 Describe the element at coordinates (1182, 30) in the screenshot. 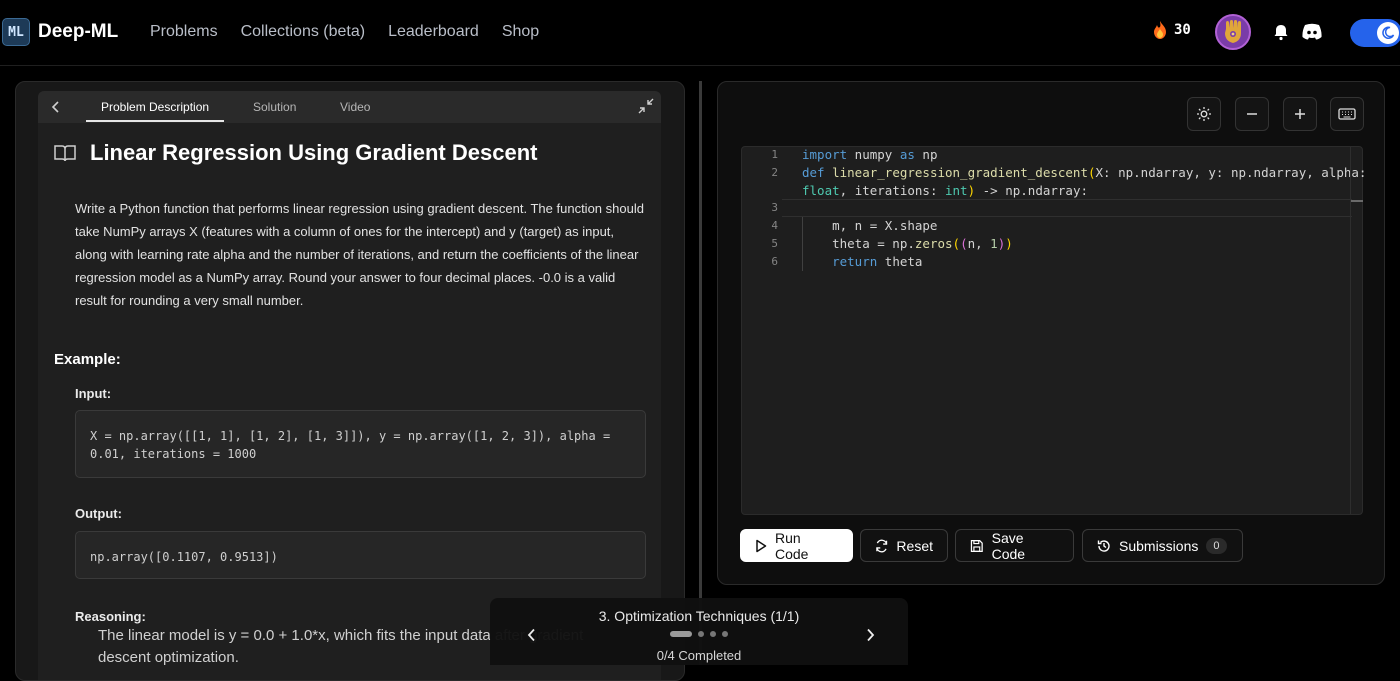

I see `streak-count: 30` at that location.